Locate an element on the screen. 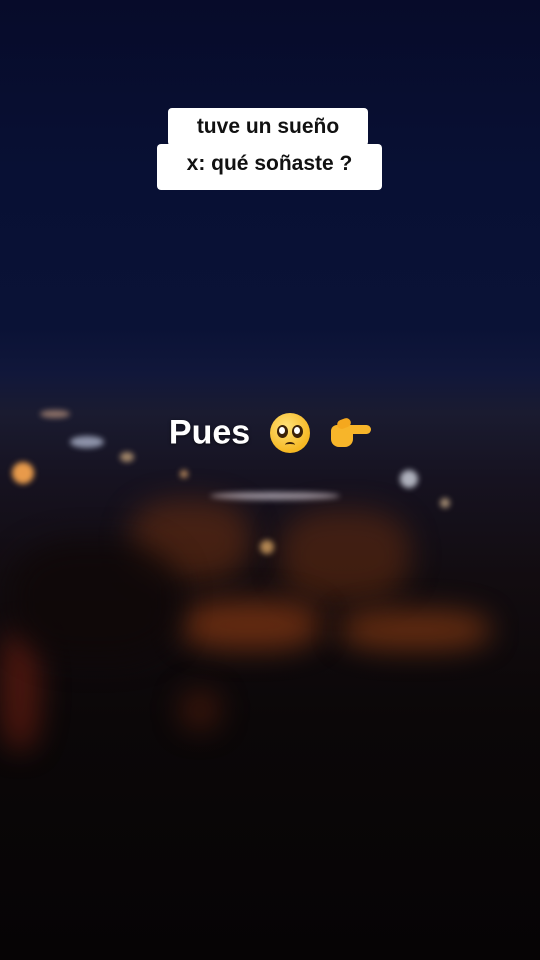 Image resolution: width=540 pixels, height=960 pixels. city-glow is located at coordinates (270, 460).